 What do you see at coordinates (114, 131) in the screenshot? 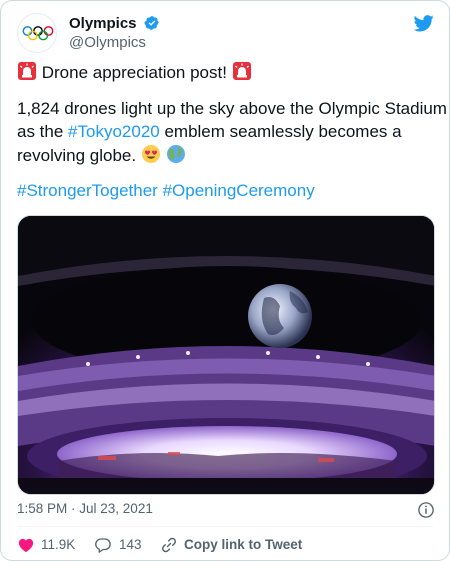
I see `hashtag-link: #Tokyo2020` at bounding box center [114, 131].